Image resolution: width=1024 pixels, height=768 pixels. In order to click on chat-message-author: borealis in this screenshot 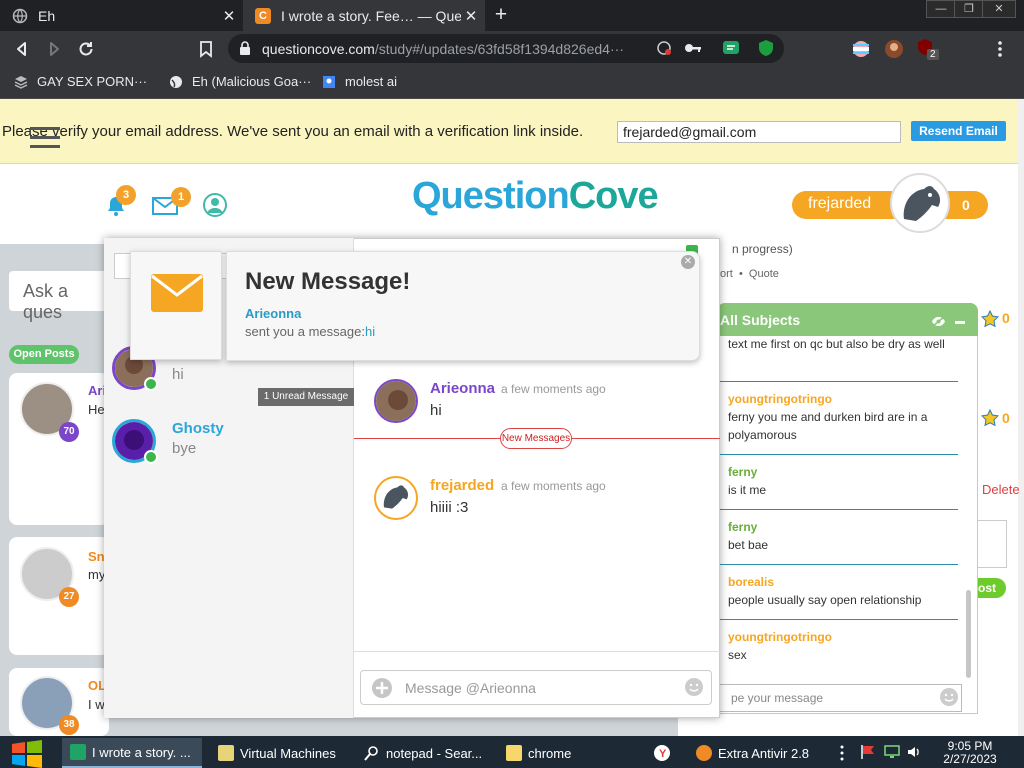, I will do `click(751, 582)`.